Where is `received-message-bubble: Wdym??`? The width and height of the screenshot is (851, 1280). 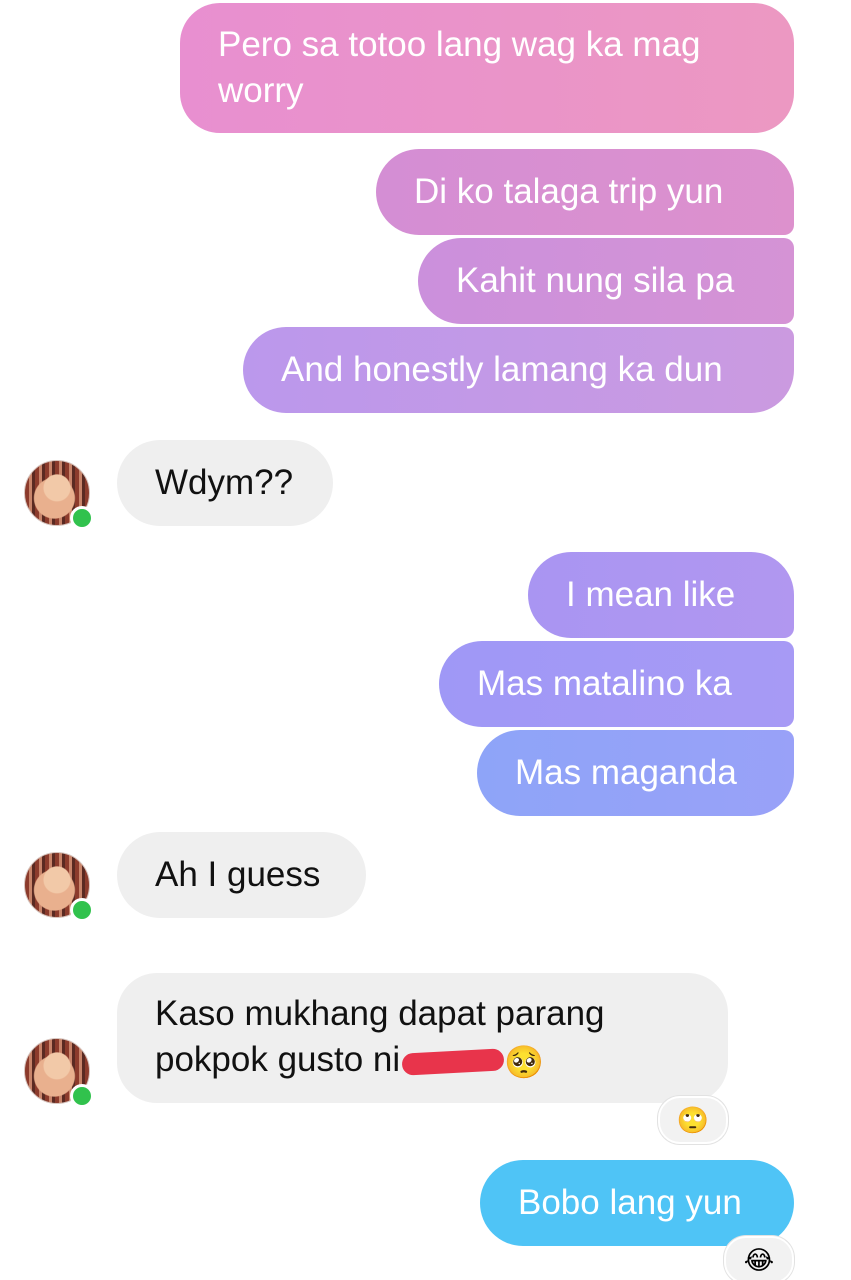 received-message-bubble: Wdym?? is located at coordinates (225, 483).